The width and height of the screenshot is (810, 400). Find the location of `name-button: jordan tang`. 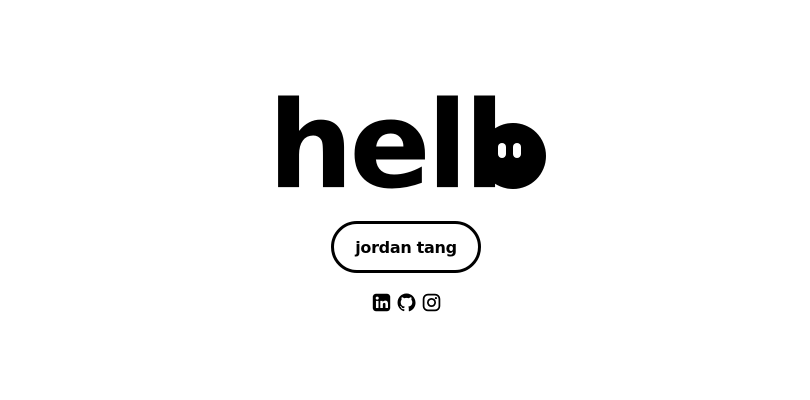

name-button: jordan tang is located at coordinates (406, 247).